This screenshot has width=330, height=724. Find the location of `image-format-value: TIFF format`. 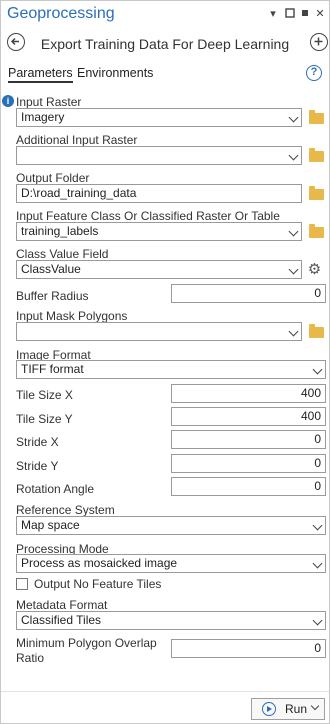

image-format-value: TIFF format is located at coordinates (52, 369).